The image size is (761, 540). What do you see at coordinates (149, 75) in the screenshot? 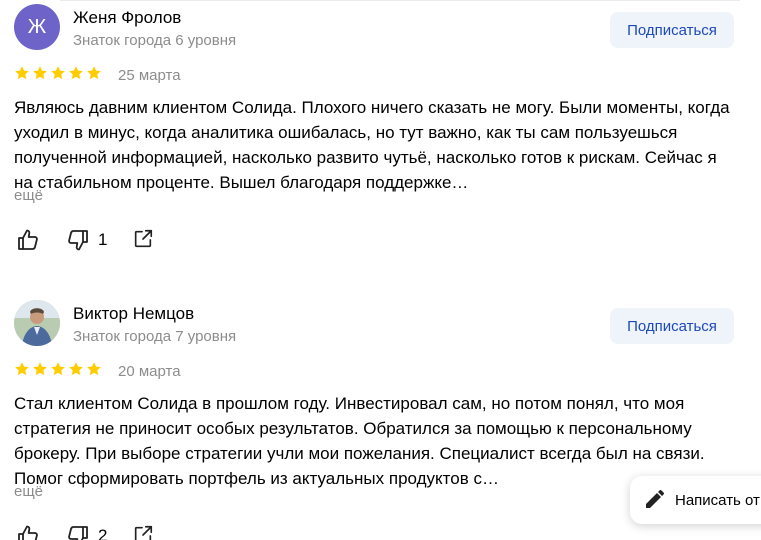
I see `review-date: 25 марта` at bounding box center [149, 75].